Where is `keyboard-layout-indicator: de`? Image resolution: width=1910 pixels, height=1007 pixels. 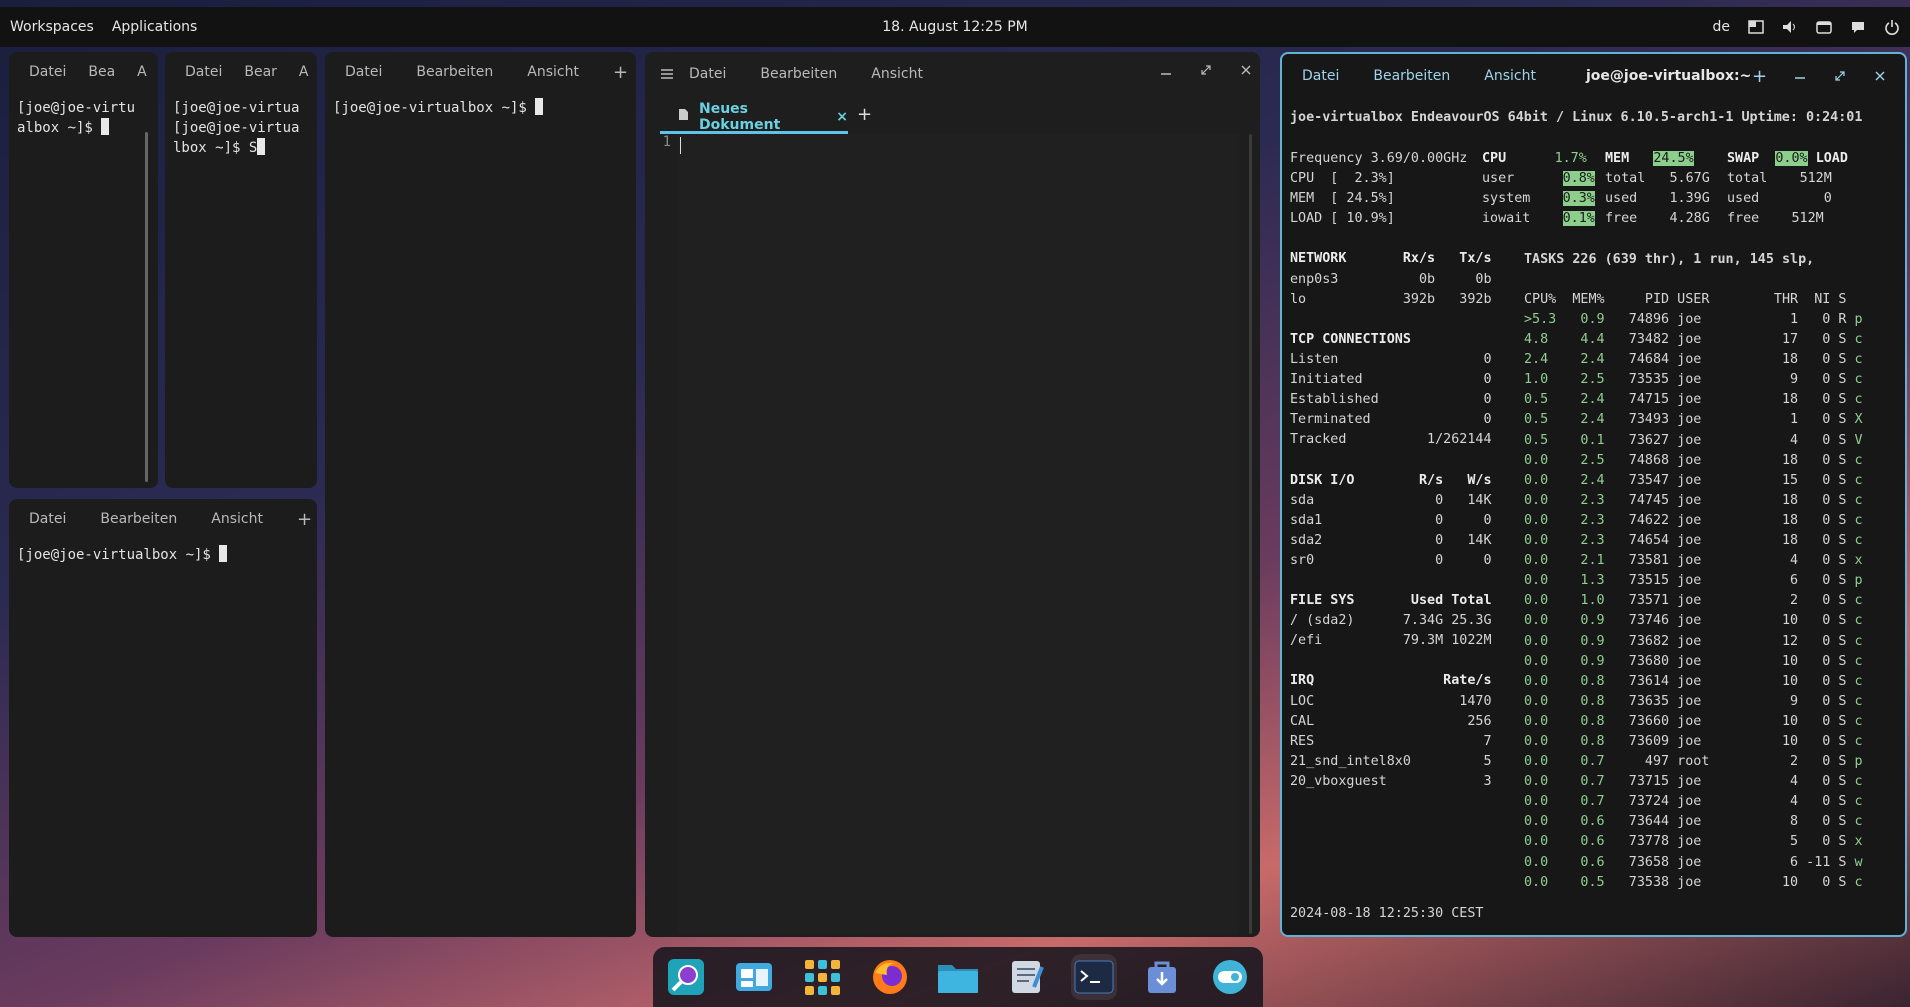
keyboard-layout-indicator: de is located at coordinates (1722, 27).